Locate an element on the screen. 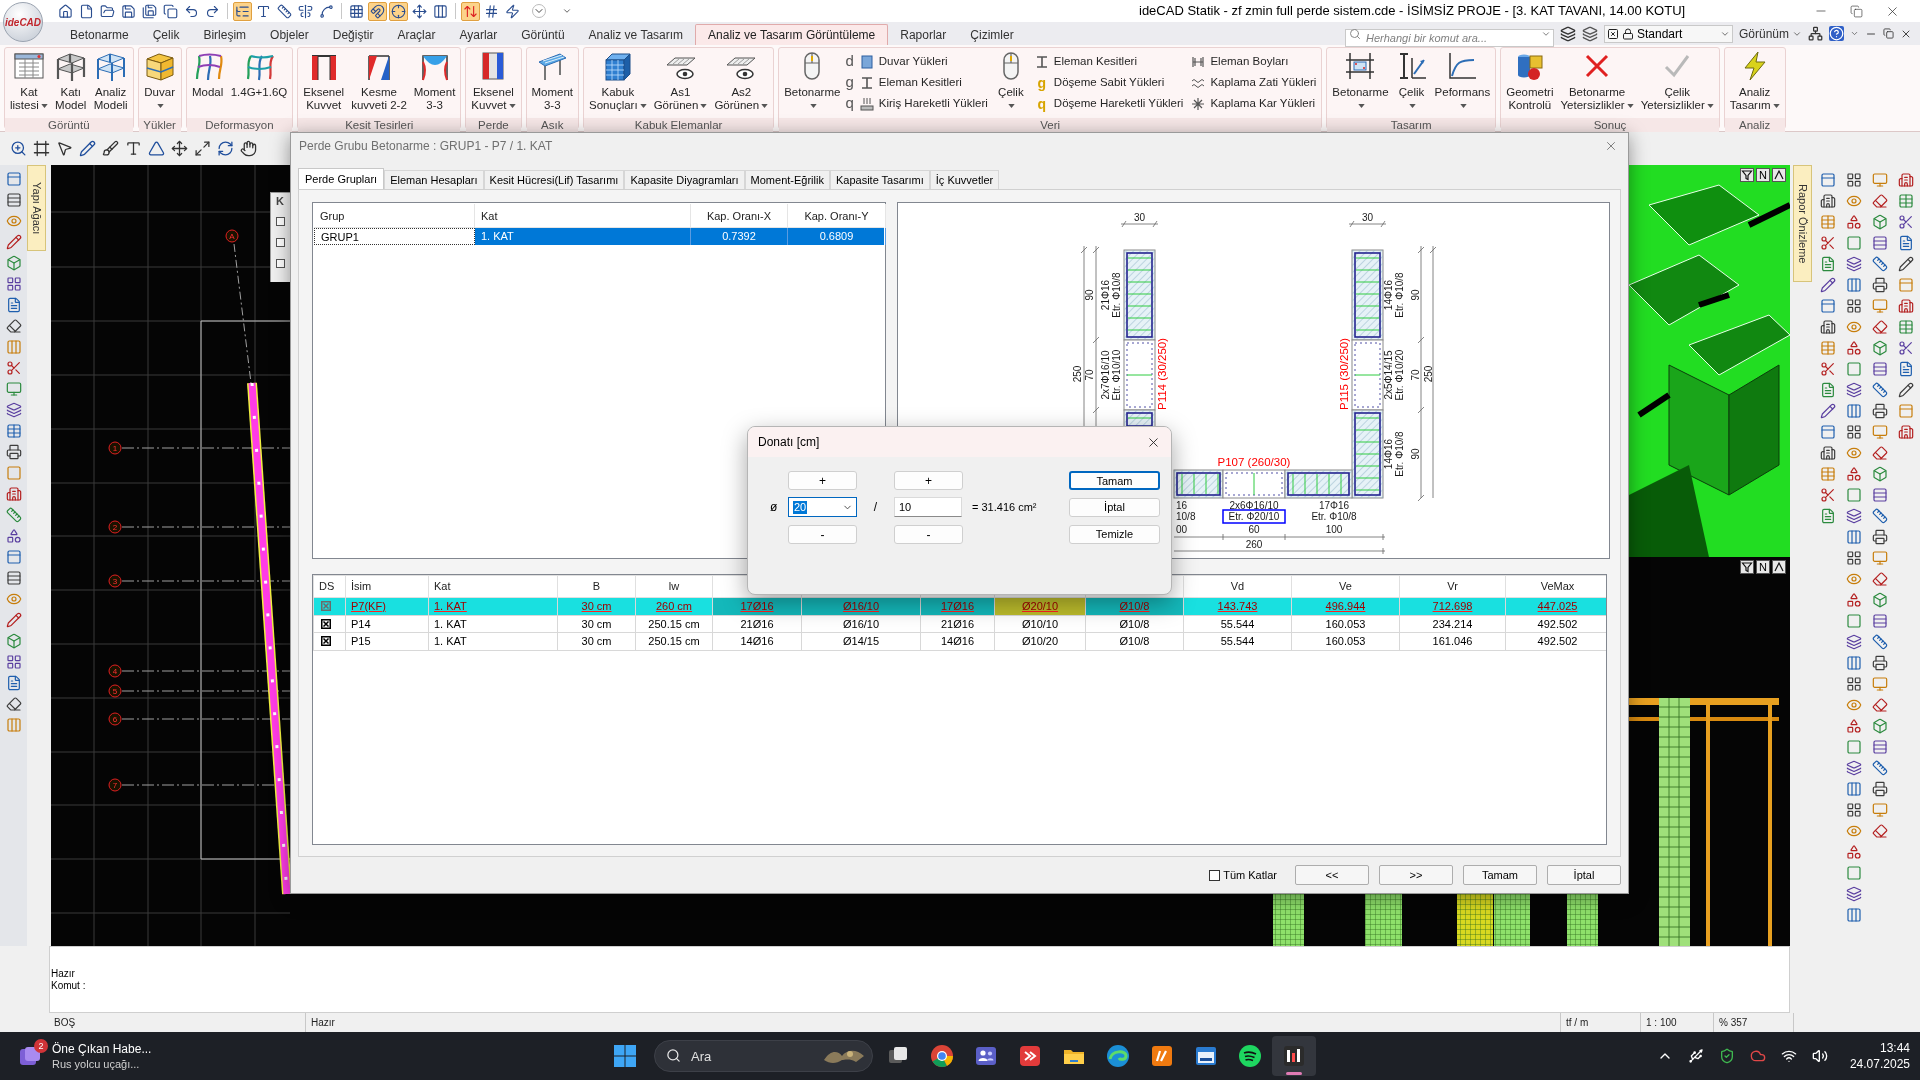 Image resolution: width=1920 pixels, height=1080 pixels. menu-tab: Çizimler is located at coordinates (992, 34).